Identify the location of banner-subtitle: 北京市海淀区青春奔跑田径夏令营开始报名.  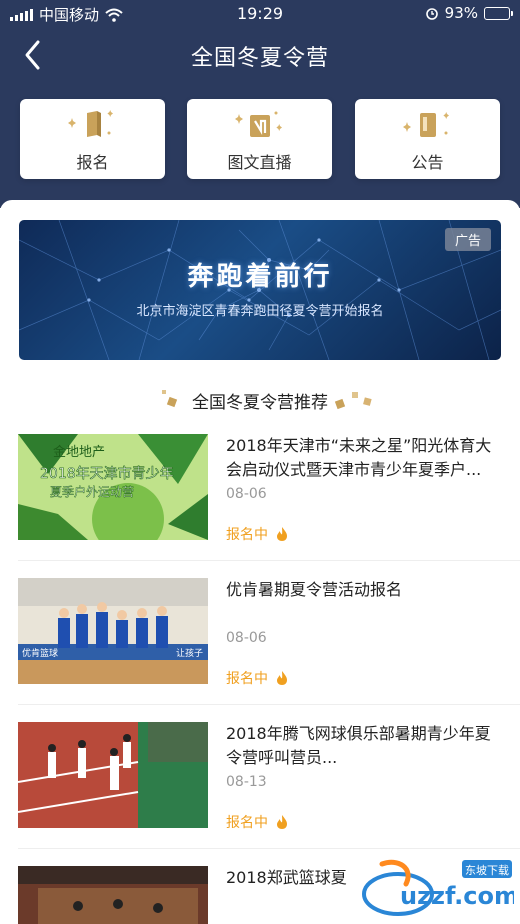
(260, 311).